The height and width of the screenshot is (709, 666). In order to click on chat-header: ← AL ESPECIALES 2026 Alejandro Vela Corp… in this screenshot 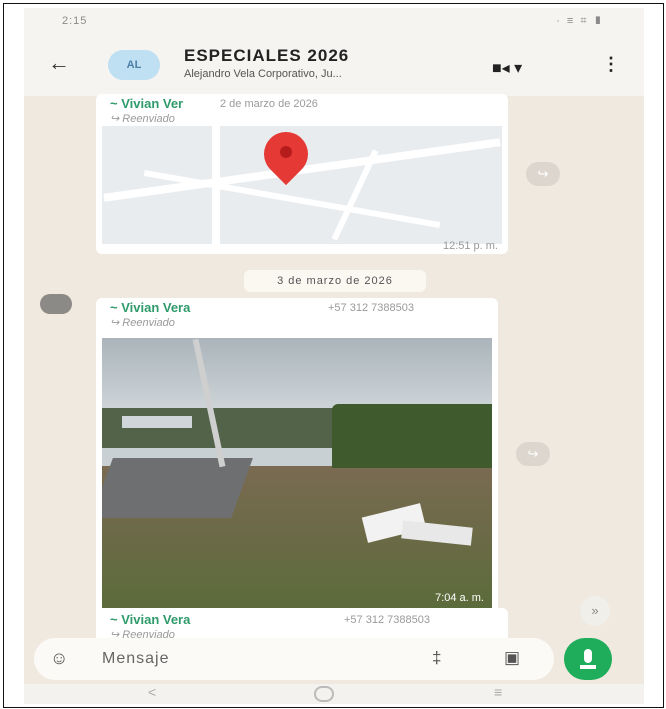, I will do `click(334, 65)`.